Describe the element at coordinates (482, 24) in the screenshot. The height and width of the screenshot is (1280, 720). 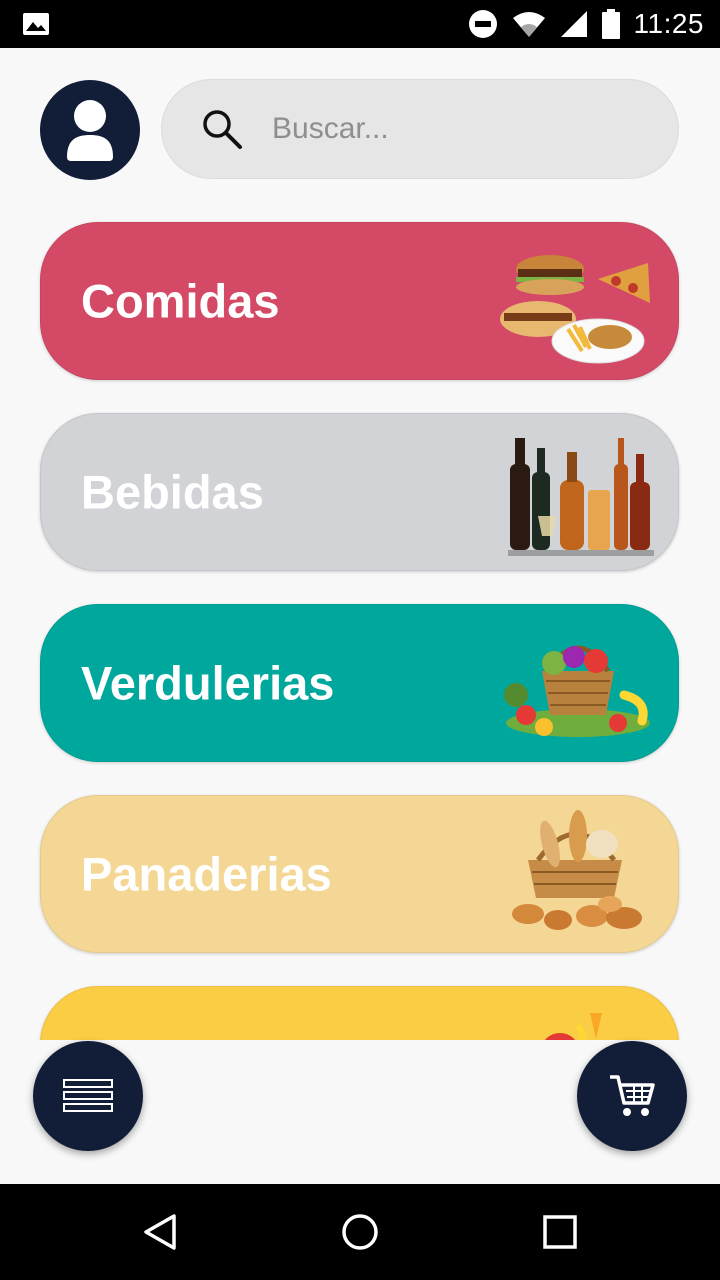
I see `do-not-disturb-icon` at that location.